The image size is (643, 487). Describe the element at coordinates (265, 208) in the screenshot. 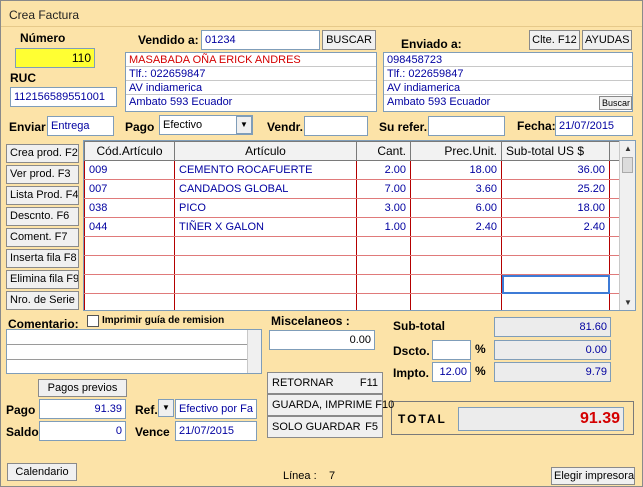

I see `cell-articulo: PICO` at that location.